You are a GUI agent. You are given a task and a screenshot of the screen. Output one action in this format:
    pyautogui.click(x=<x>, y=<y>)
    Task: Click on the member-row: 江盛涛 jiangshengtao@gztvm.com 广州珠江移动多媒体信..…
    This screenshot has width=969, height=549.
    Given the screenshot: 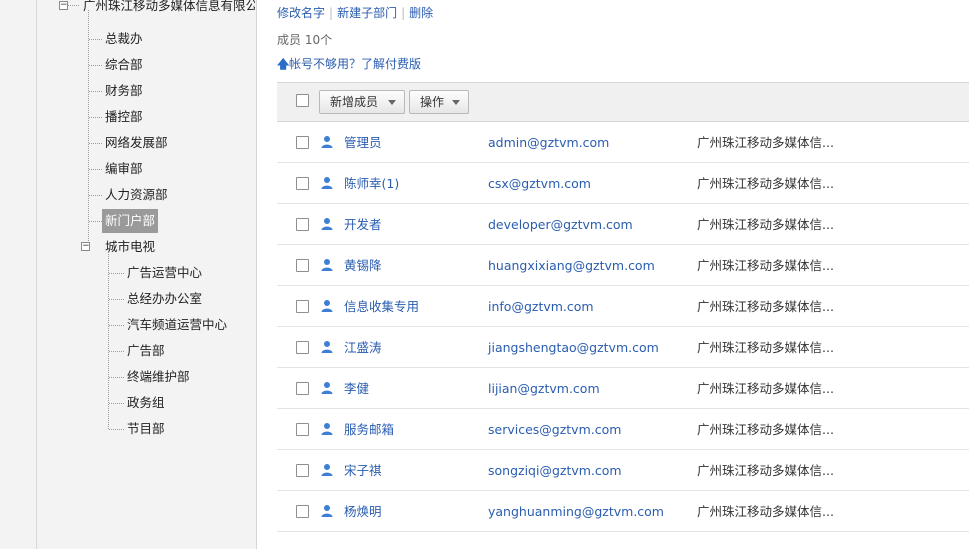 What is the action you would take?
    pyautogui.click(x=623, y=347)
    